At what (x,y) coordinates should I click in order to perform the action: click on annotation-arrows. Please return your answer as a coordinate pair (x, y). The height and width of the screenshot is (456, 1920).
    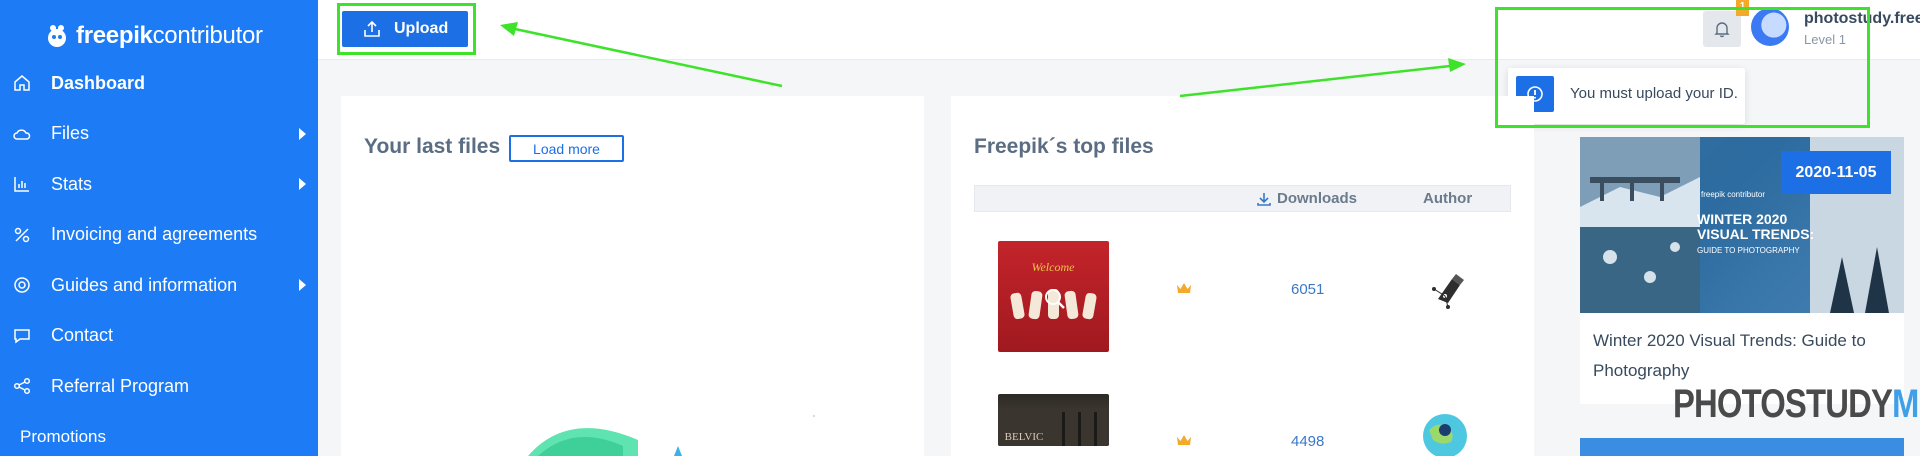
    Looking at the image, I should click on (983, 60).